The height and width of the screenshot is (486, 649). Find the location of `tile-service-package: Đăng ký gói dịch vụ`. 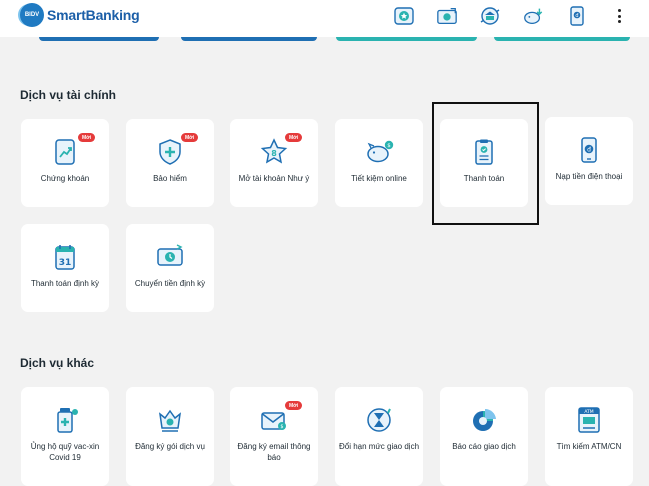

tile-service-package: Đăng ký gói dịch vụ is located at coordinates (170, 436).